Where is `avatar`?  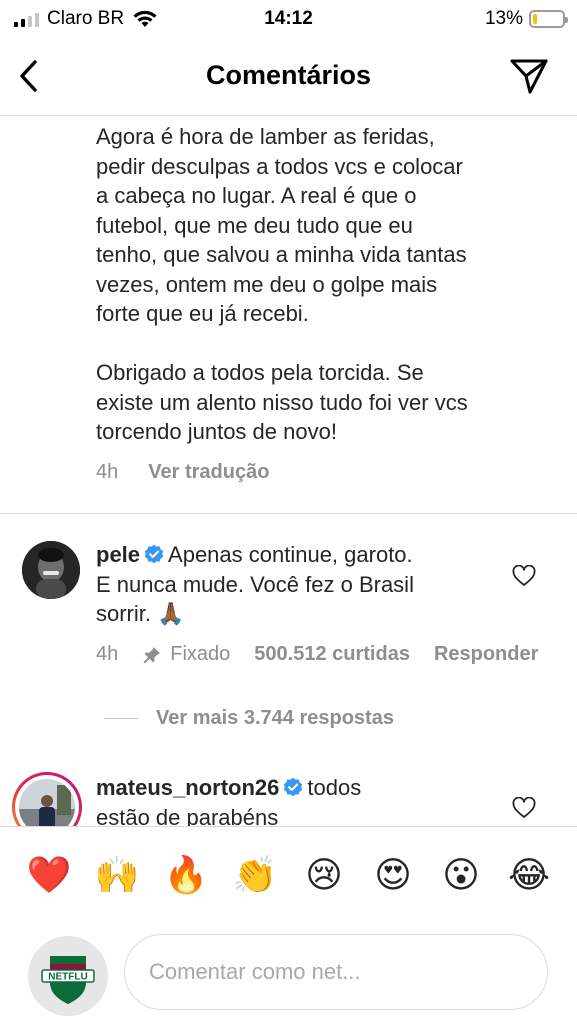 avatar is located at coordinates (51, 570).